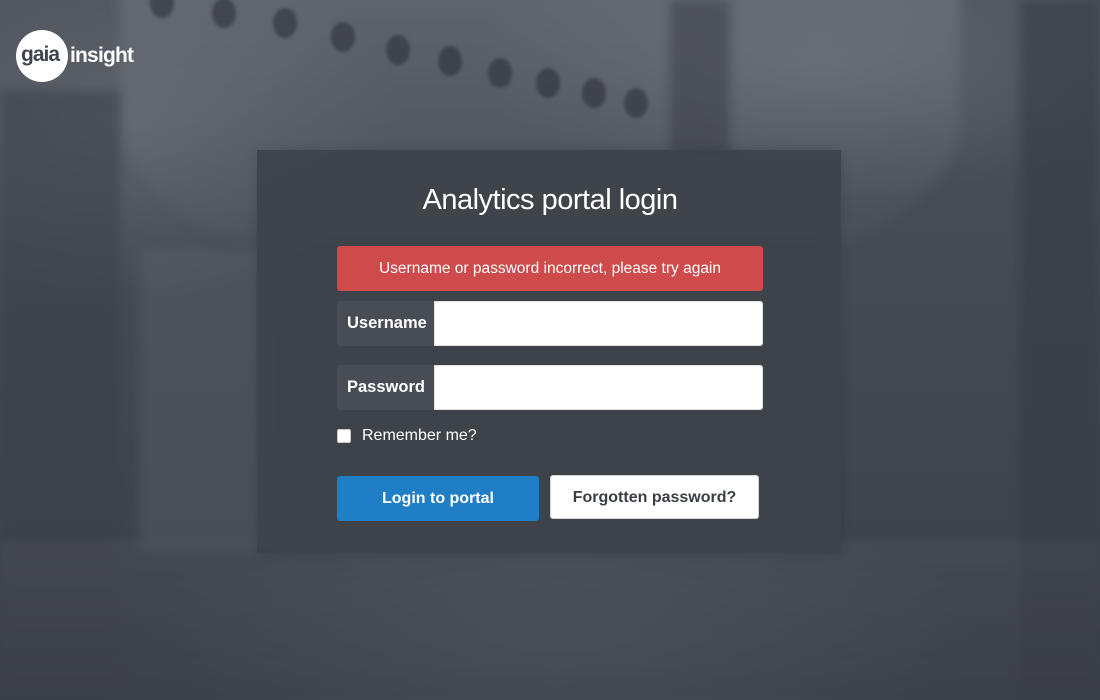 The width and height of the screenshot is (1100, 700). What do you see at coordinates (385, 323) in the screenshot?
I see `username-label: Username` at bounding box center [385, 323].